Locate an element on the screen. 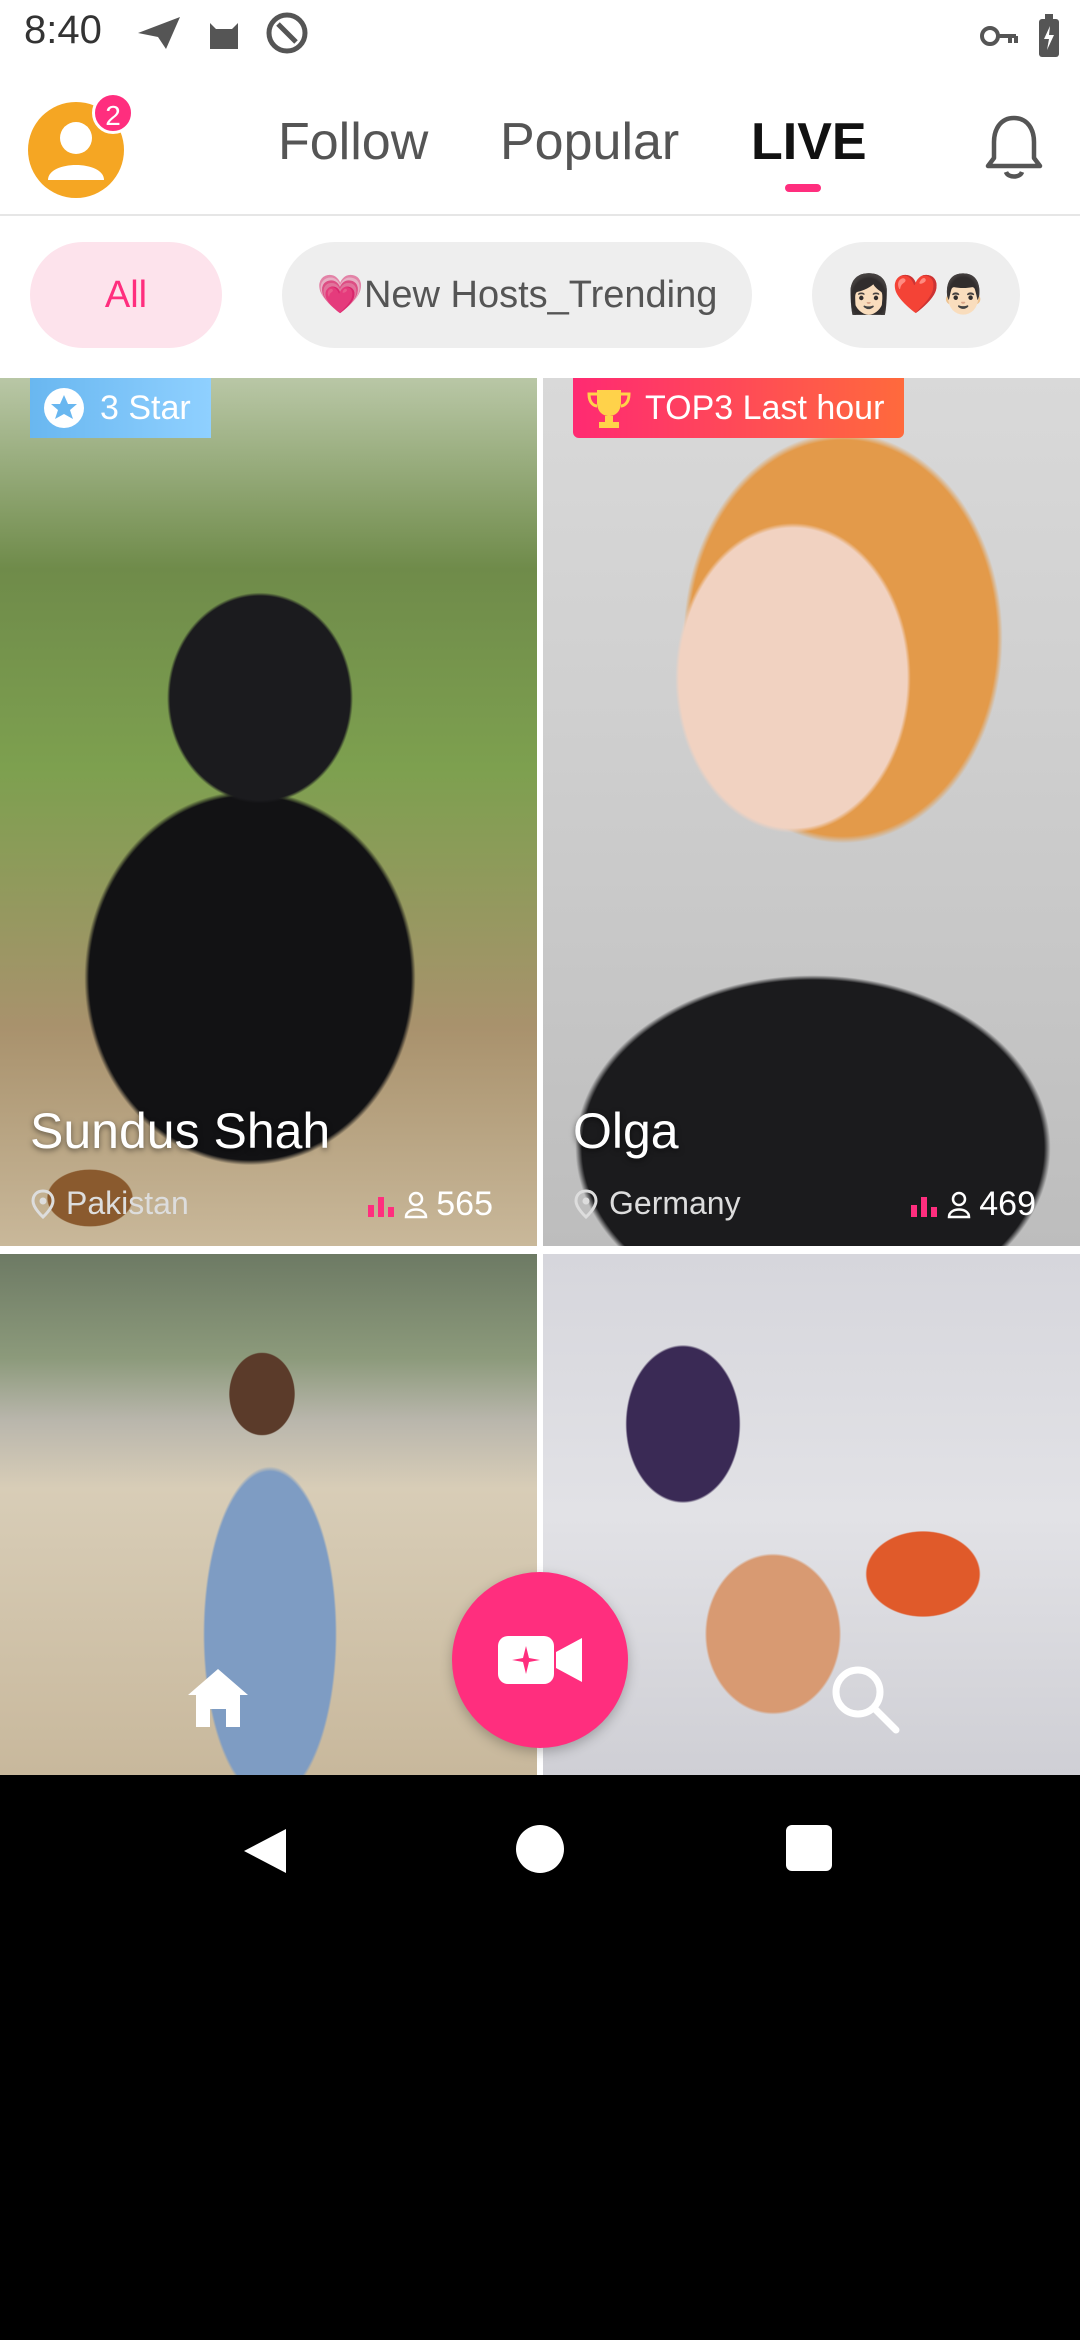  host-location: Germany is located at coordinates (657, 1203).